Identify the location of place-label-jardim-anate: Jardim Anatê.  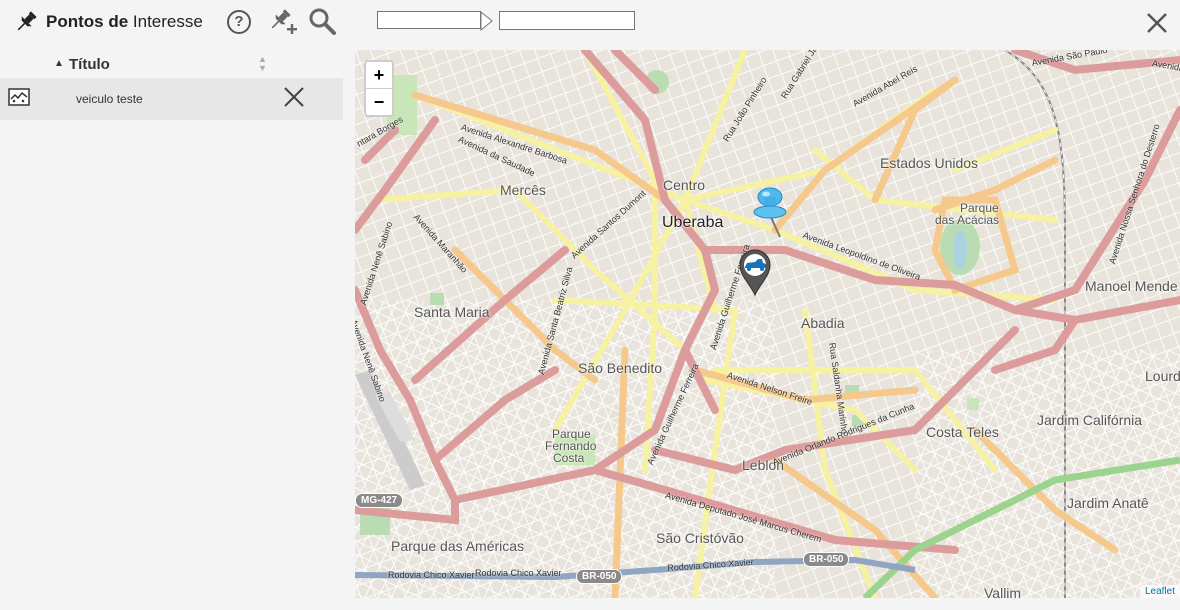
(1108, 503).